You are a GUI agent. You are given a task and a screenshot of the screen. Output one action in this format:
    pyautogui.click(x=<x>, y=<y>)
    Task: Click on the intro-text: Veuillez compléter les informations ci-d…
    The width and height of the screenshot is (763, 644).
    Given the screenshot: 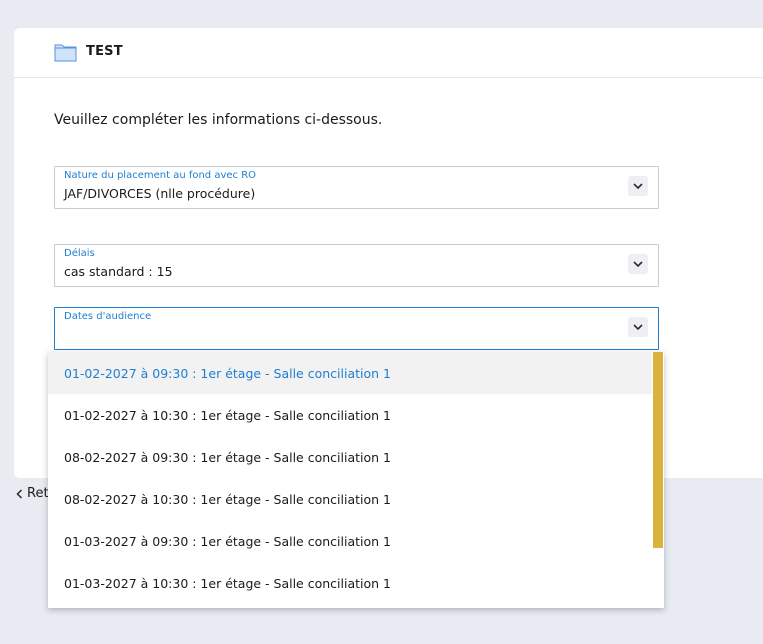 What is the action you would take?
    pyautogui.click(x=218, y=120)
    